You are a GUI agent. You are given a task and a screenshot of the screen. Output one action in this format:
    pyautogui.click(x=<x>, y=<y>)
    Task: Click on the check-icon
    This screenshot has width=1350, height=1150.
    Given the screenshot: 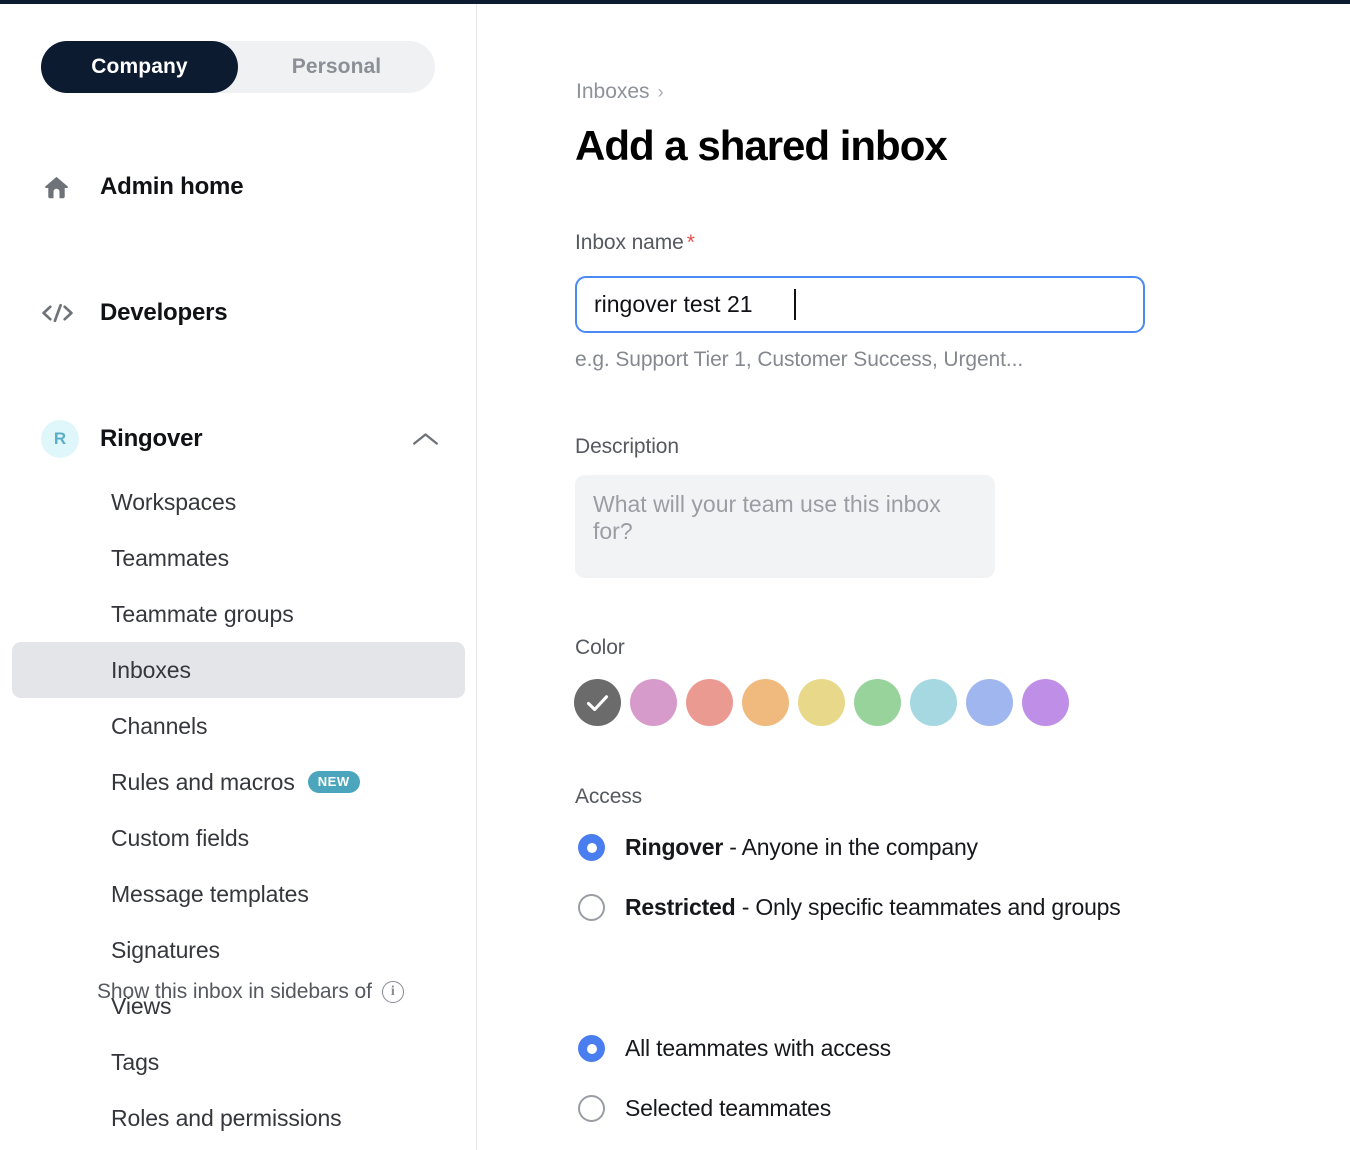 What is the action you would take?
    pyautogui.click(x=597, y=702)
    